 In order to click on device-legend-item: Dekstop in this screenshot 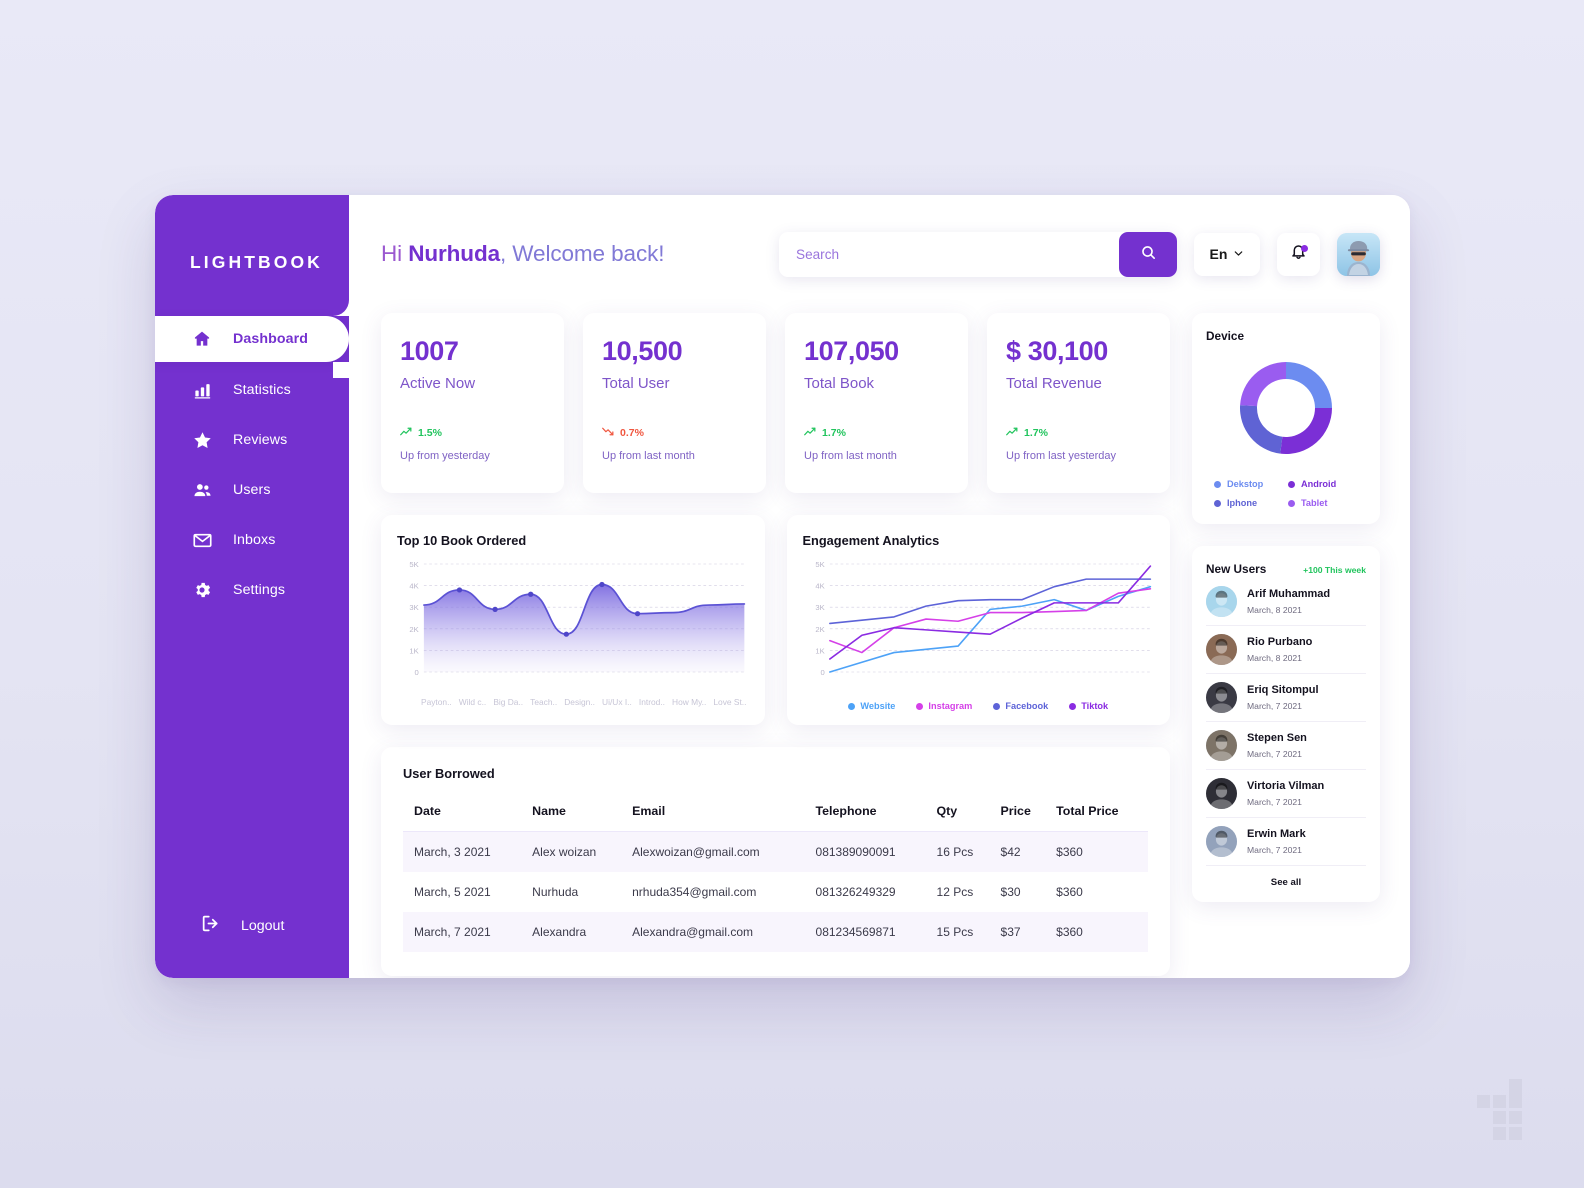, I will do `click(1249, 484)`.